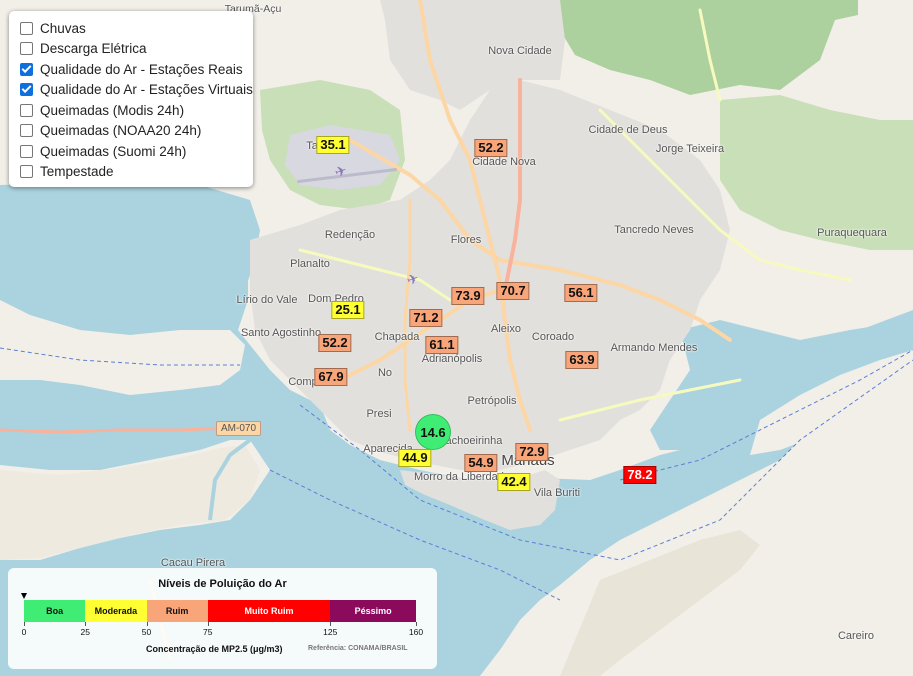 Image resolution: width=913 pixels, height=676 pixels. I want to click on layer-label: Tempestade, so click(77, 172).